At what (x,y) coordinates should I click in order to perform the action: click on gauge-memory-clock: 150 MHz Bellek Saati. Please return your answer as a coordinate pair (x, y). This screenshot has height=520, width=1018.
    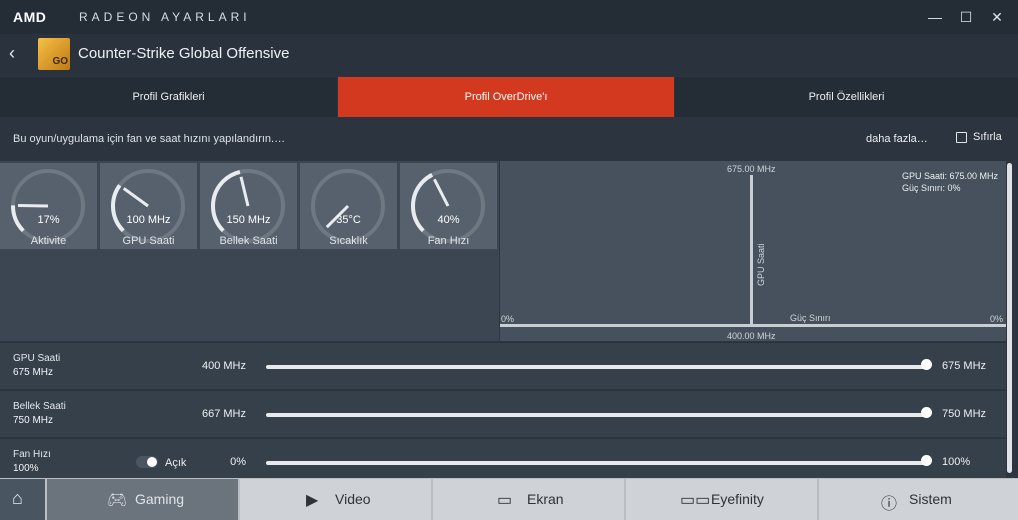
    Looking at the image, I should click on (248, 206).